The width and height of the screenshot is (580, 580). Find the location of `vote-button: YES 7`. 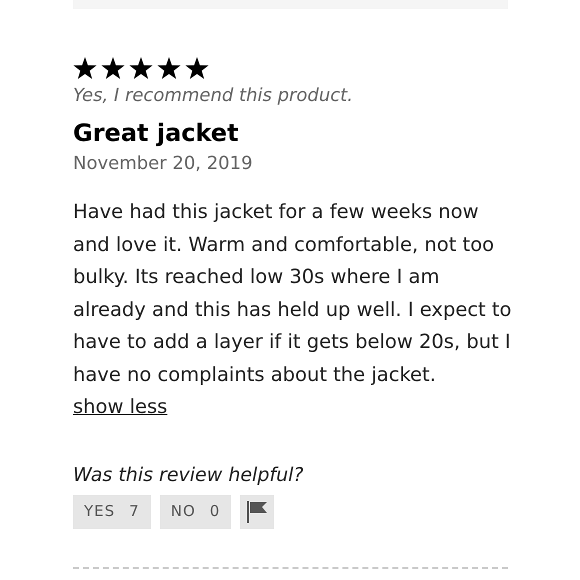

vote-button: YES 7 is located at coordinates (112, 511).